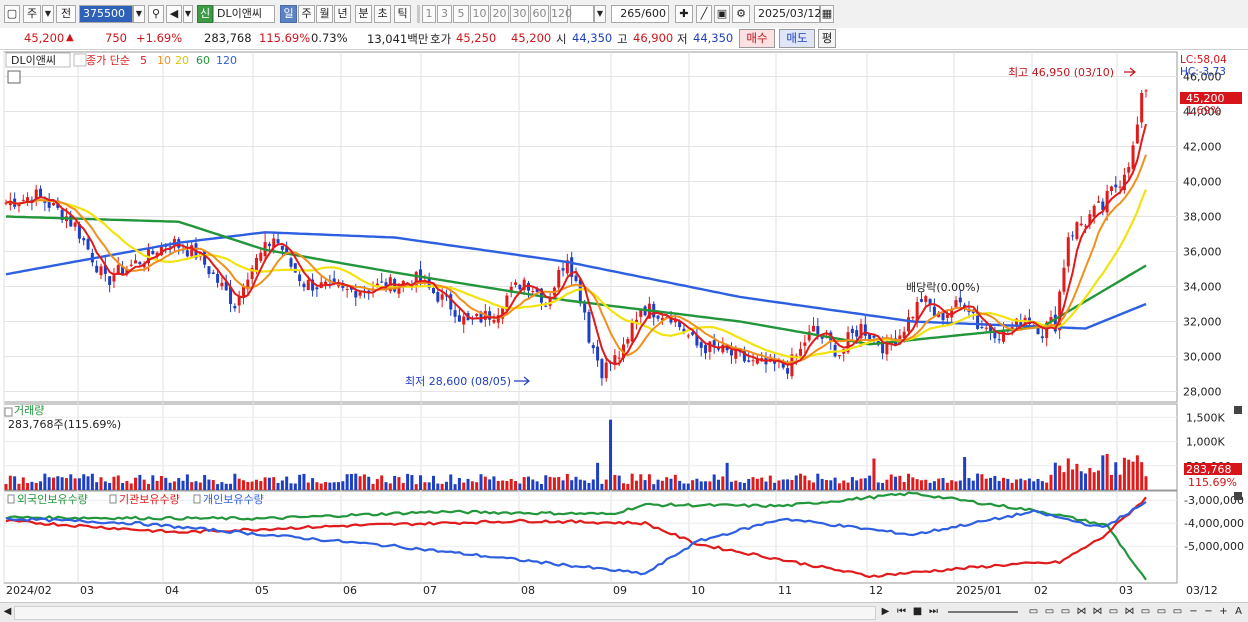  What do you see at coordinates (827, 38) in the screenshot?
I see `avg-button: 평` at bounding box center [827, 38].